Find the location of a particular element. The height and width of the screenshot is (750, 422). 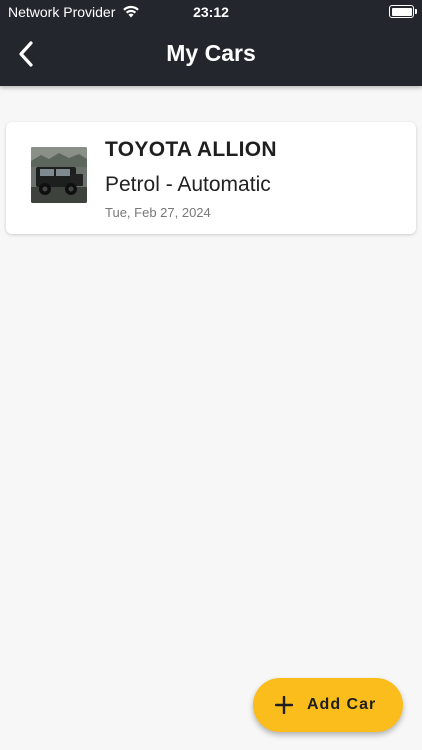

car-name: TOYOTA ALLION is located at coordinates (191, 149).